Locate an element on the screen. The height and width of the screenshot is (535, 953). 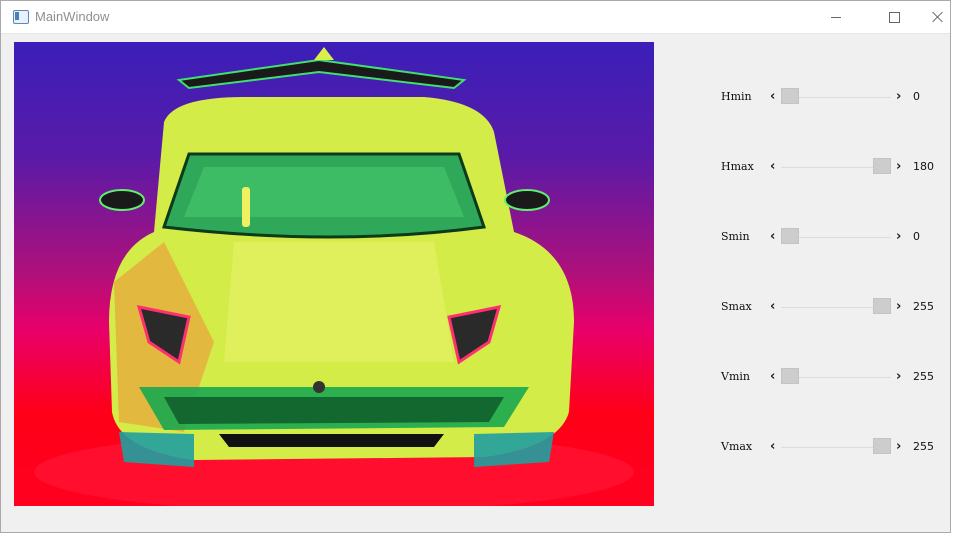
close-icon is located at coordinates (938, 17).